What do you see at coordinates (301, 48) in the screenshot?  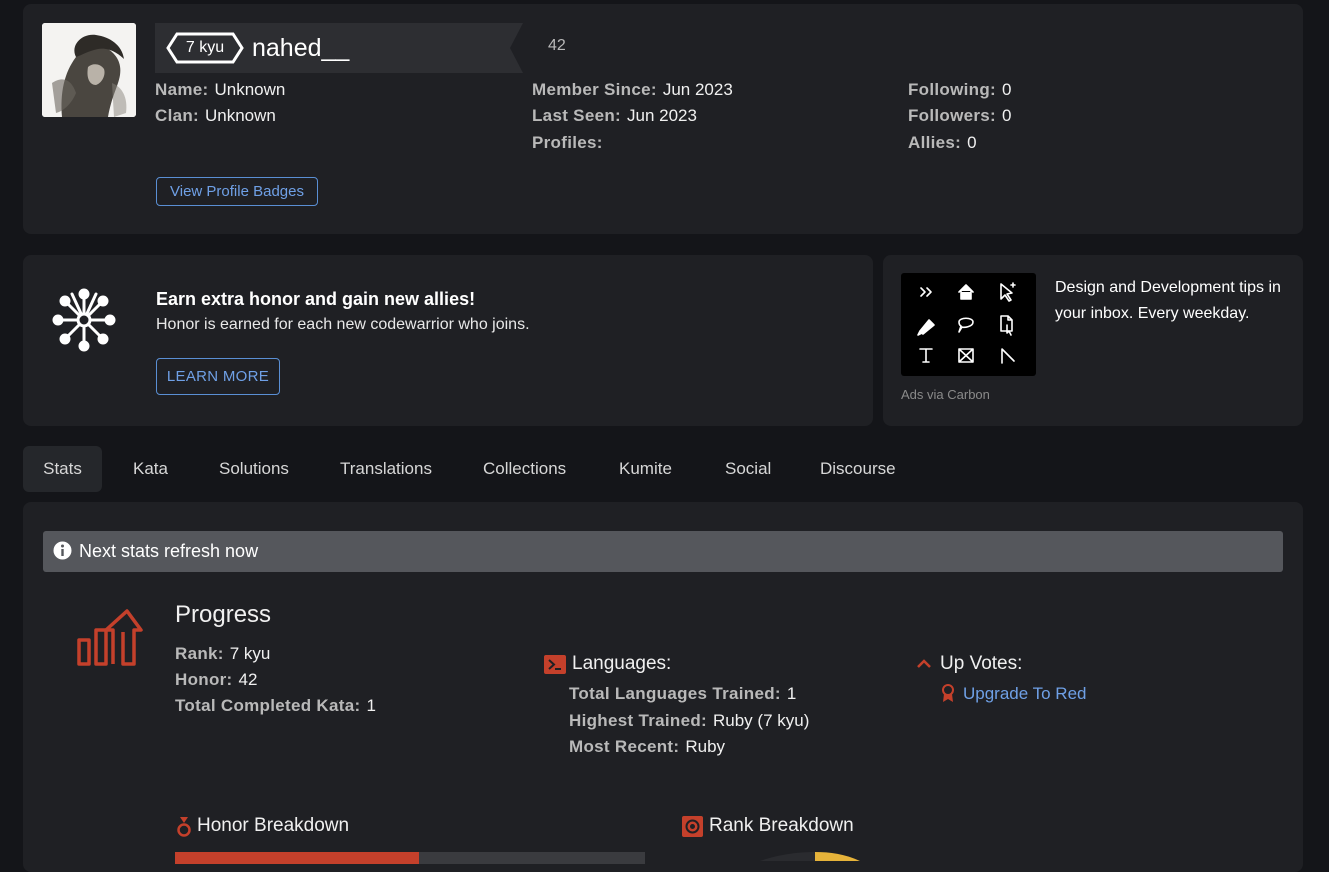 I see `username: nahed__` at bounding box center [301, 48].